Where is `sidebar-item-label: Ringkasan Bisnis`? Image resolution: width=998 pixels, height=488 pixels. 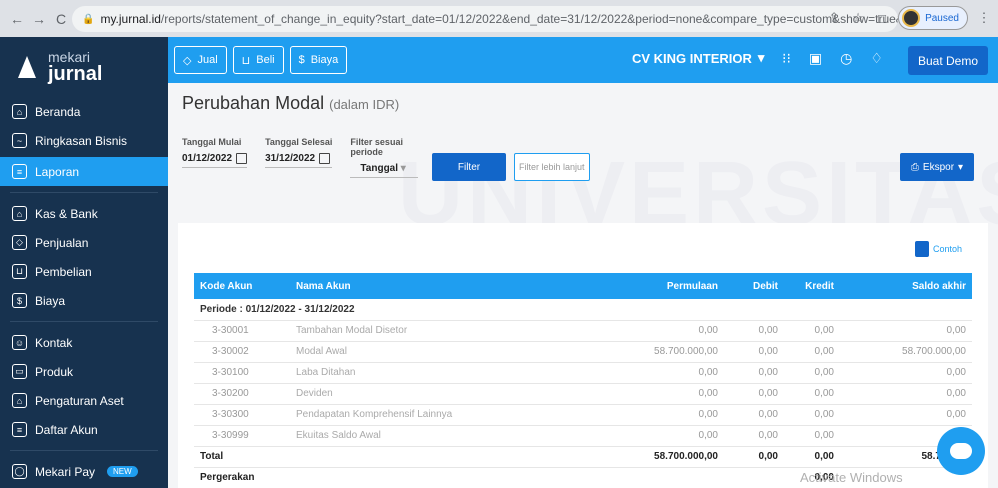 sidebar-item-label: Ringkasan Bisnis is located at coordinates (81, 140).